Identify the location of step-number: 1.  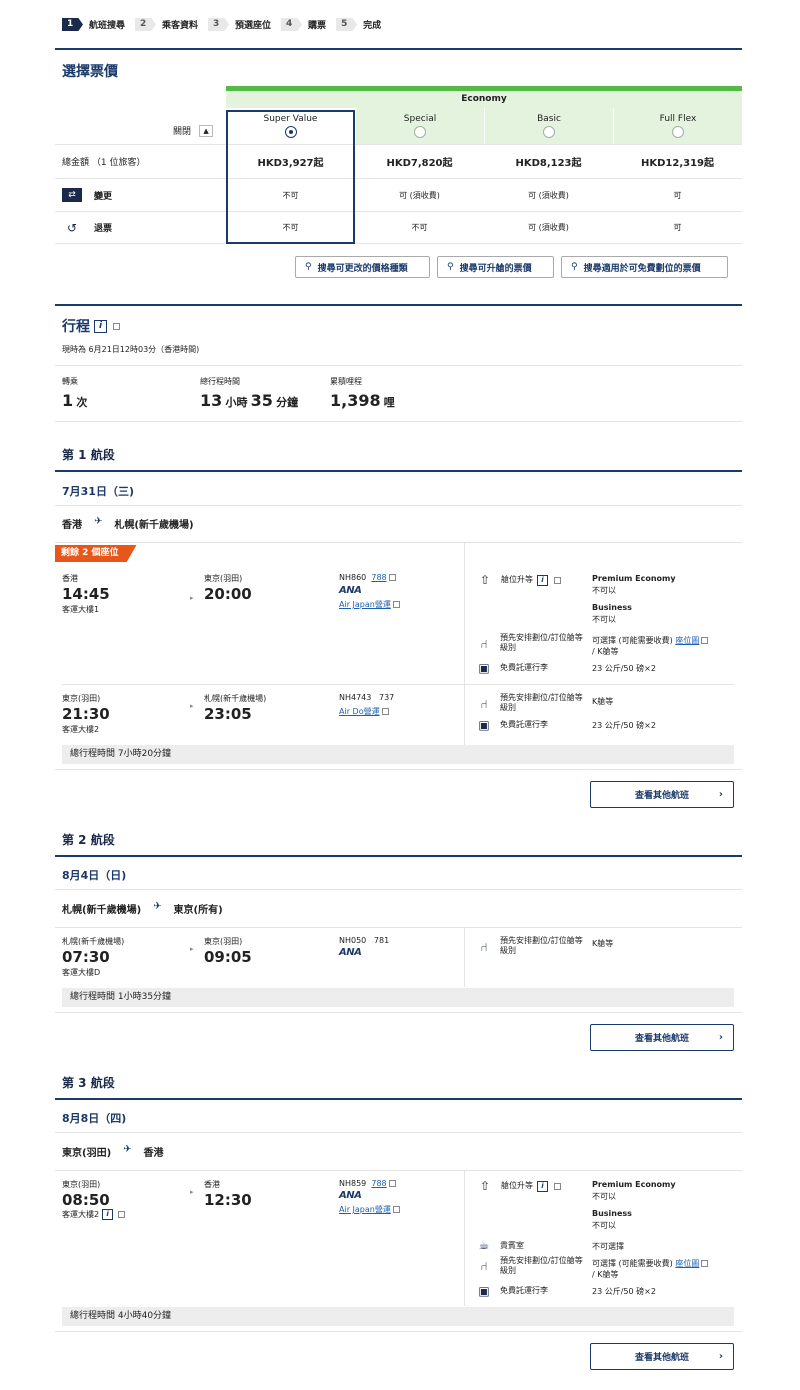
(72, 24).